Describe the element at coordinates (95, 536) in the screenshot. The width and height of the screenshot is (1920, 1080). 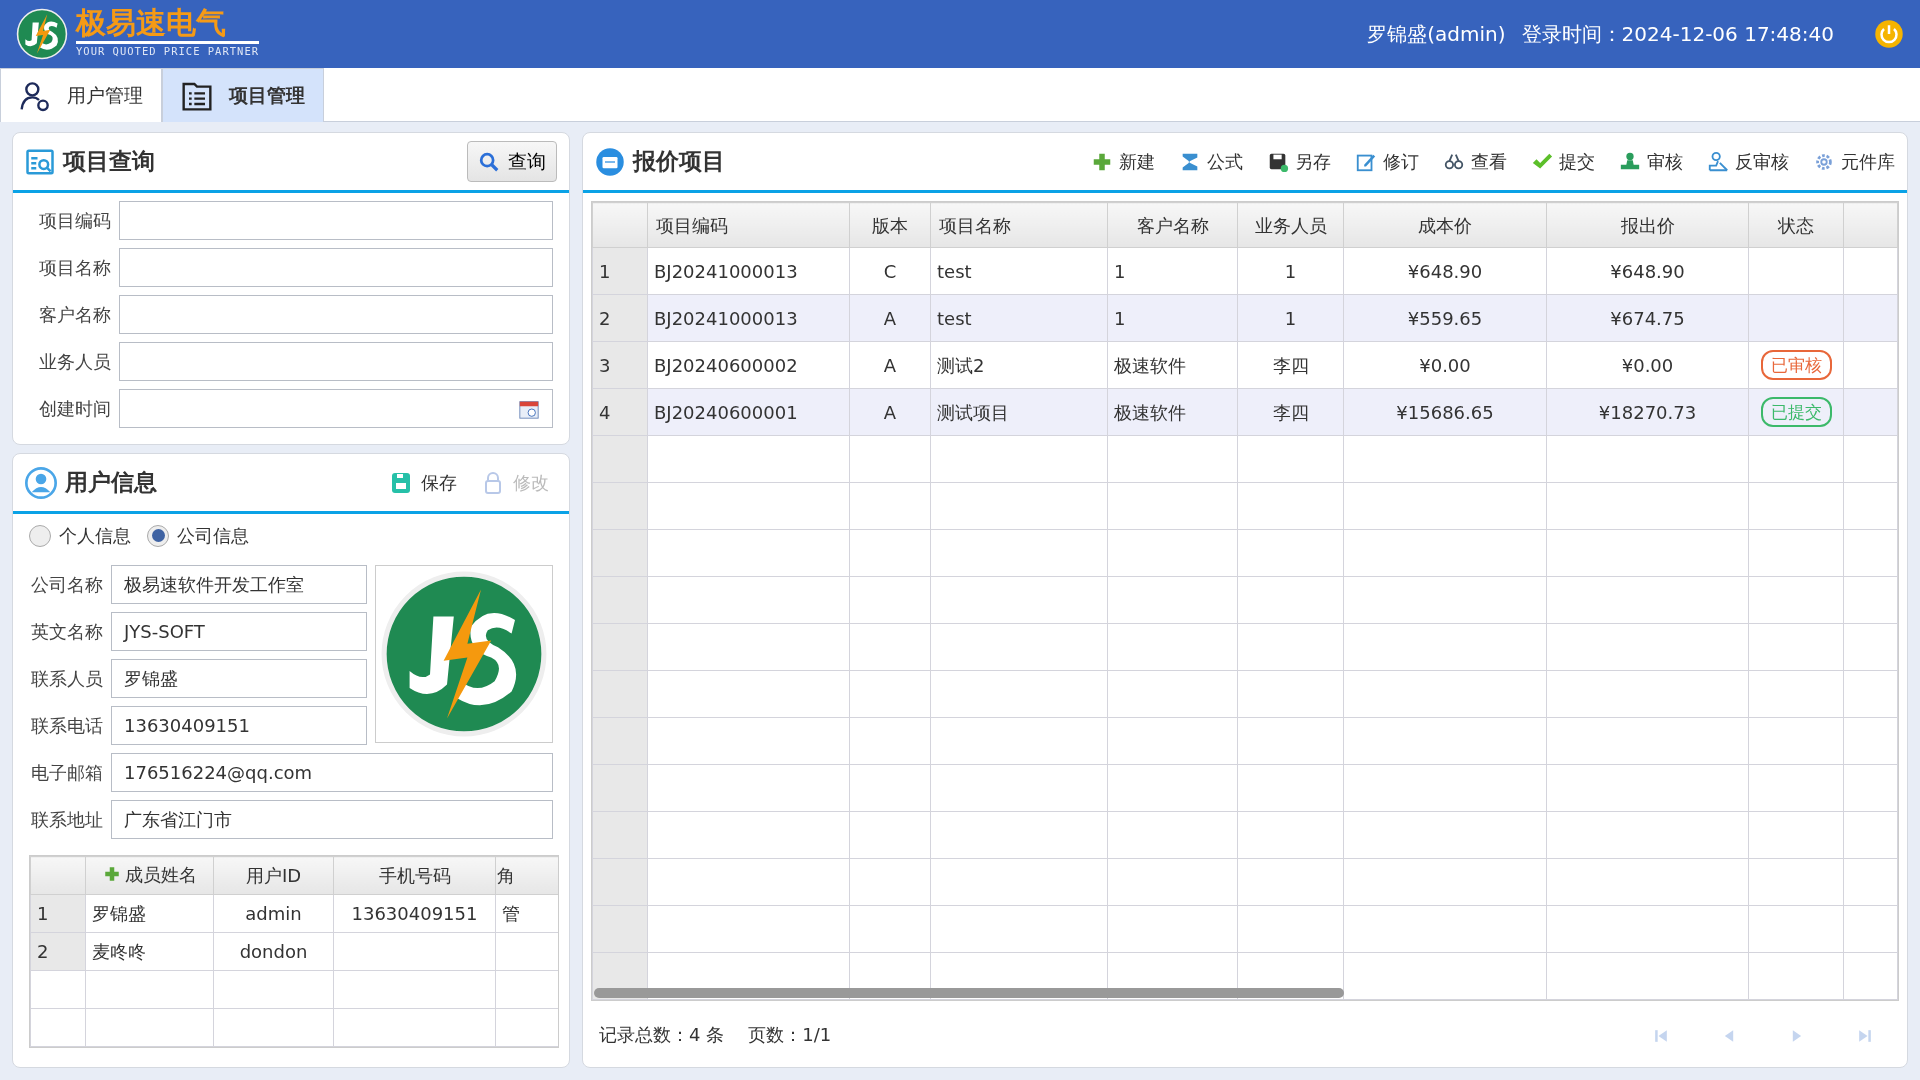
I see `radio-label: 个人信息` at that location.